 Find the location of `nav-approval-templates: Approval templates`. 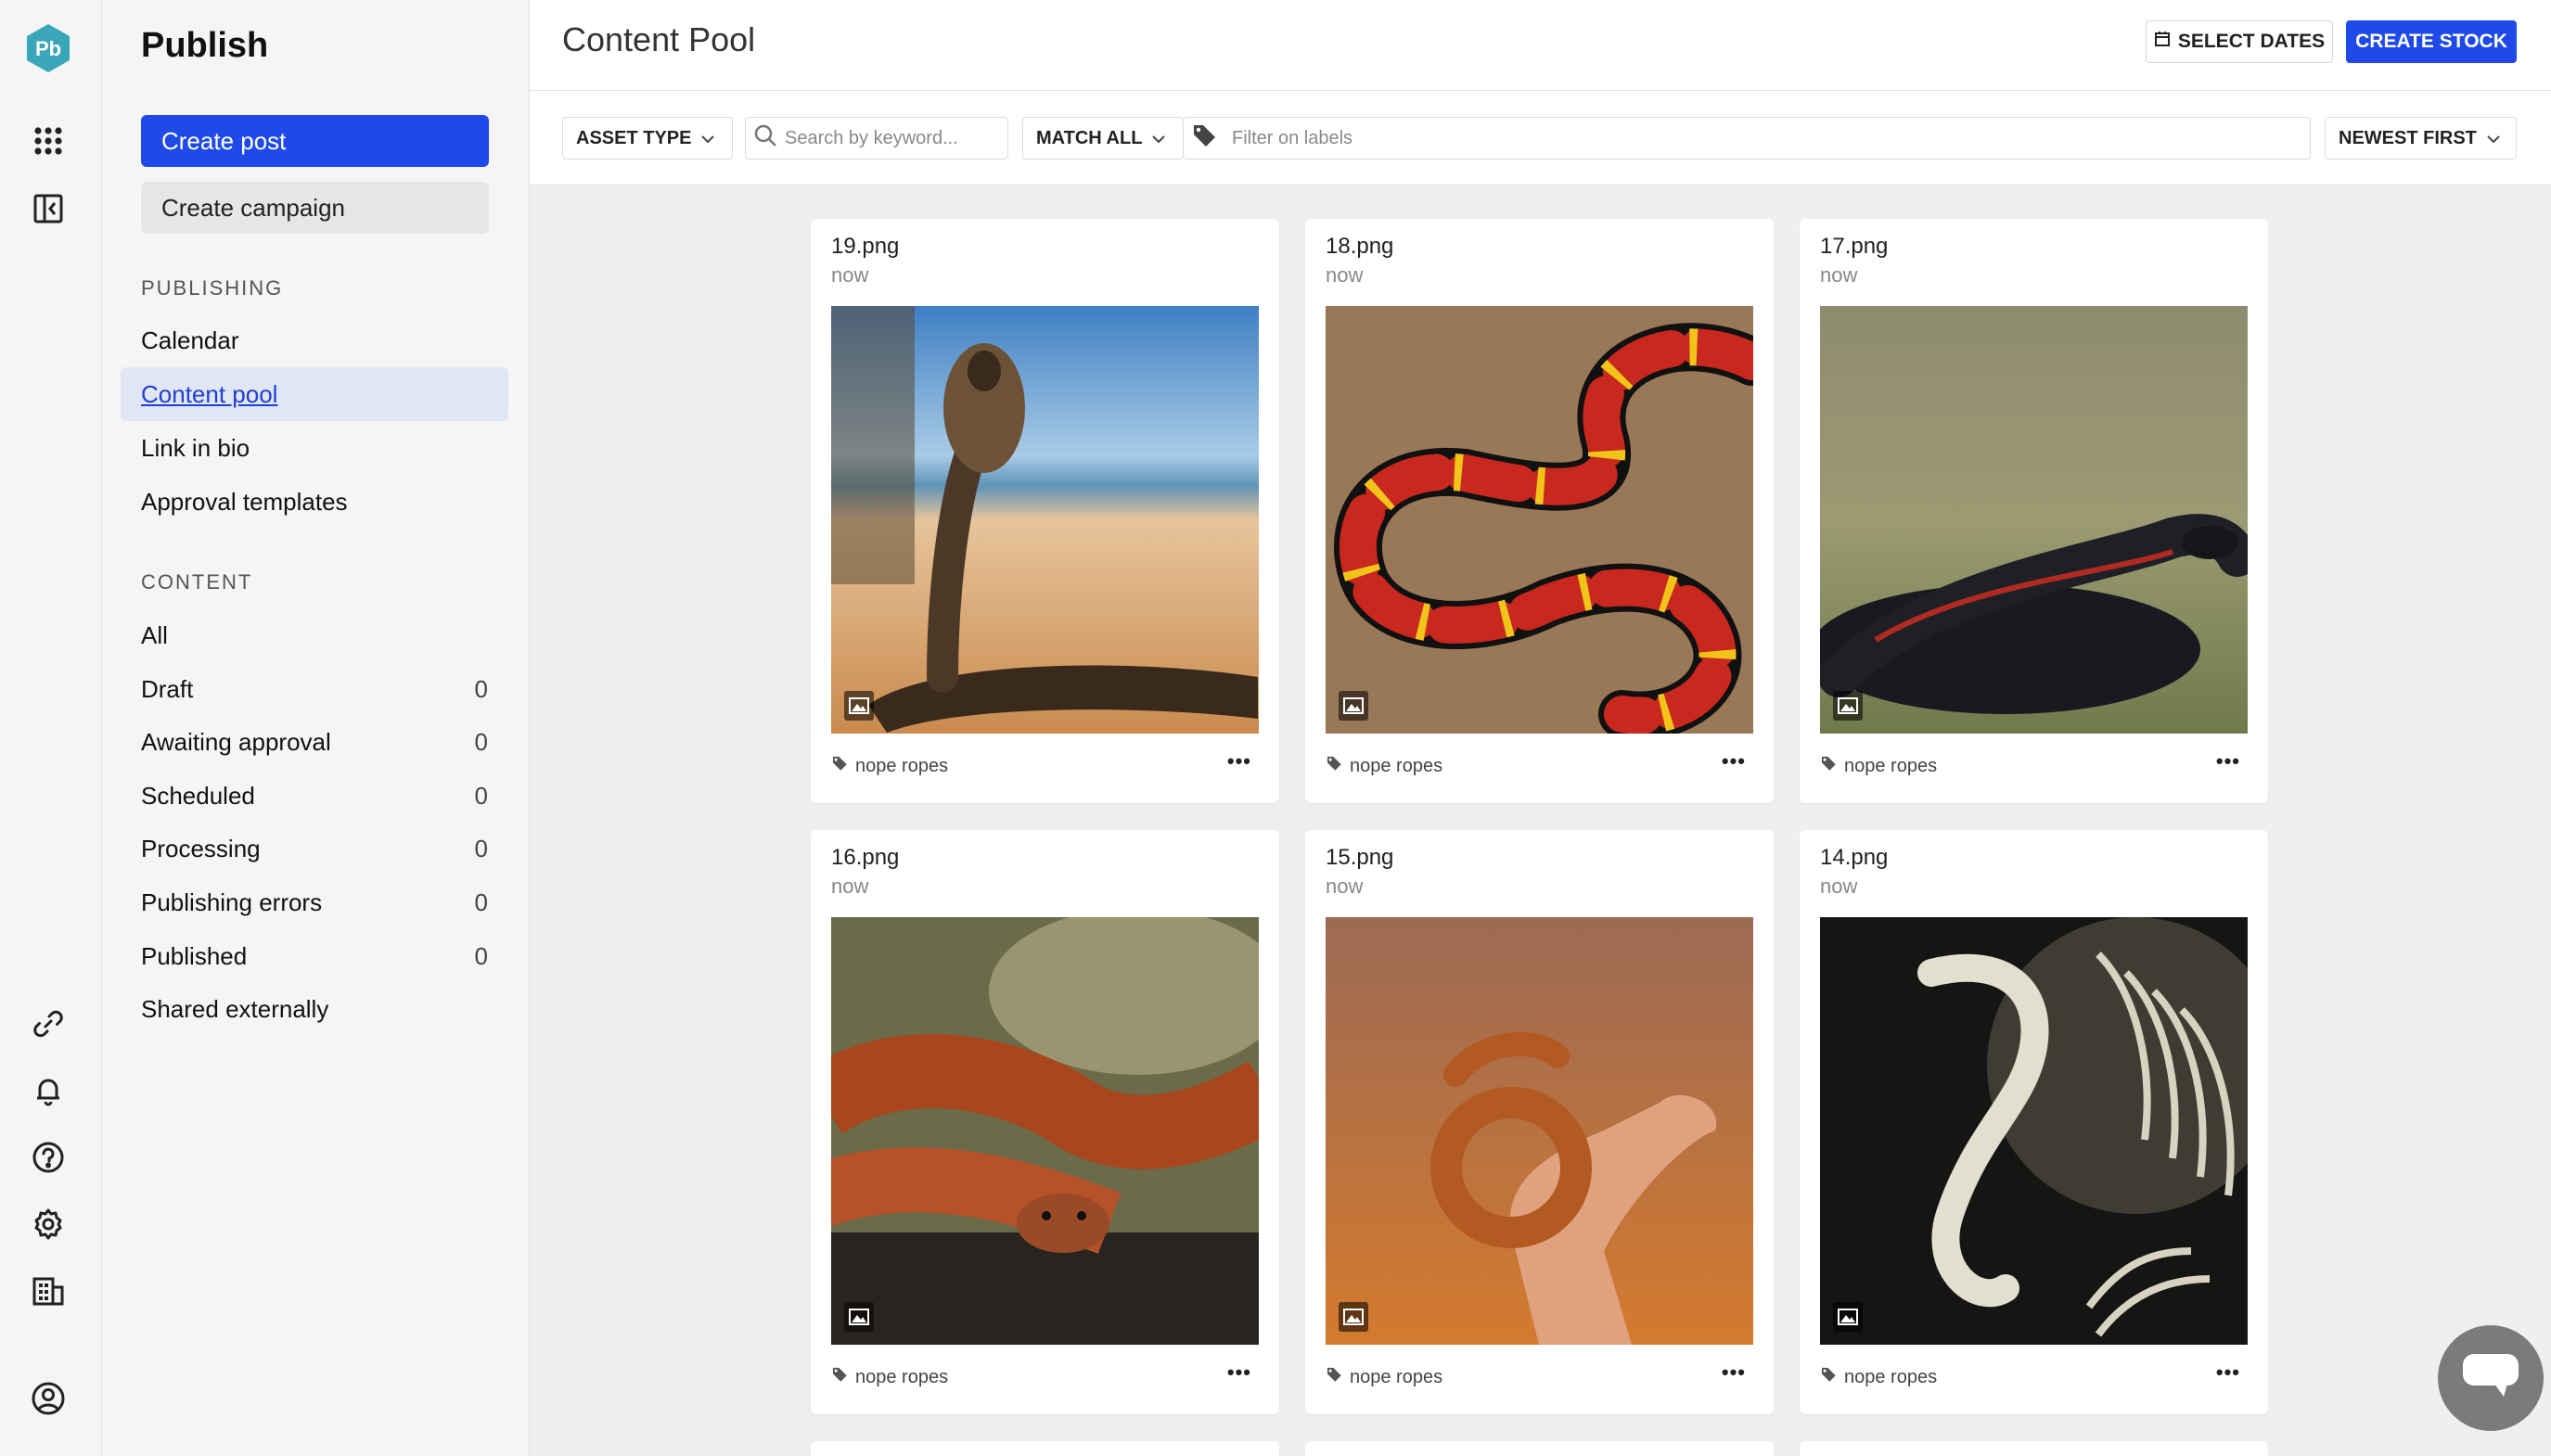

nav-approval-templates: Approval templates is located at coordinates (314, 502).